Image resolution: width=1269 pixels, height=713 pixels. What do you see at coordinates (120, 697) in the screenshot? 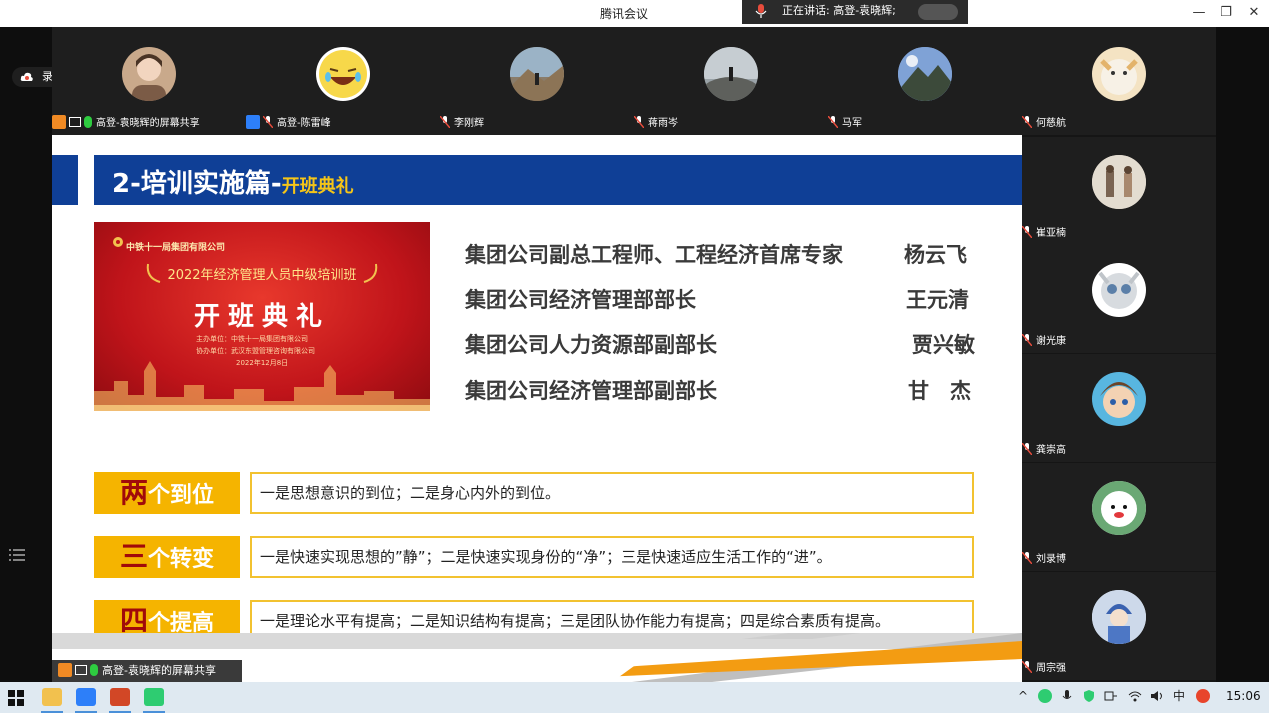
I see `powerpoint-icon` at bounding box center [120, 697].